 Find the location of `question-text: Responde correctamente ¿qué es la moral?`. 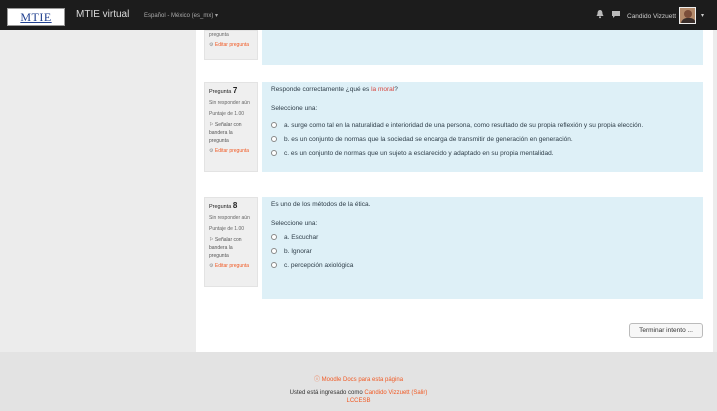

question-text: Responde correctamente ¿qué es la moral? is located at coordinates (334, 89).